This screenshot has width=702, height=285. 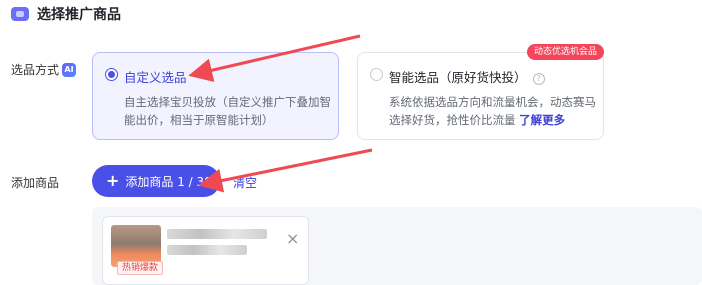 What do you see at coordinates (274, 58) in the screenshot?
I see `arrow-to-custom-selection` at bounding box center [274, 58].